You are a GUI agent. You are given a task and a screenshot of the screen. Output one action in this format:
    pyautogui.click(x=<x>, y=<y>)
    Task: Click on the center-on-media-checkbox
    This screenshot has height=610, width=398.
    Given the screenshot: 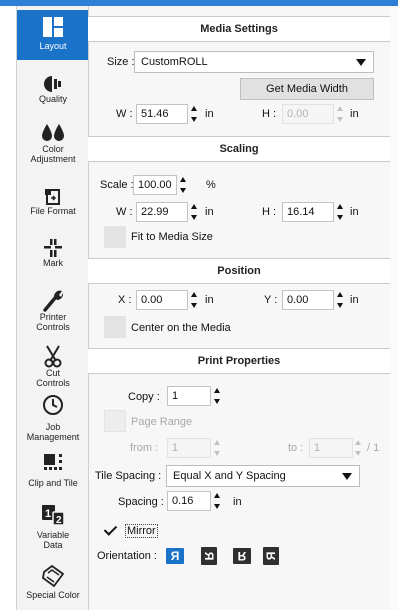 What is the action you would take?
    pyautogui.click(x=115, y=327)
    